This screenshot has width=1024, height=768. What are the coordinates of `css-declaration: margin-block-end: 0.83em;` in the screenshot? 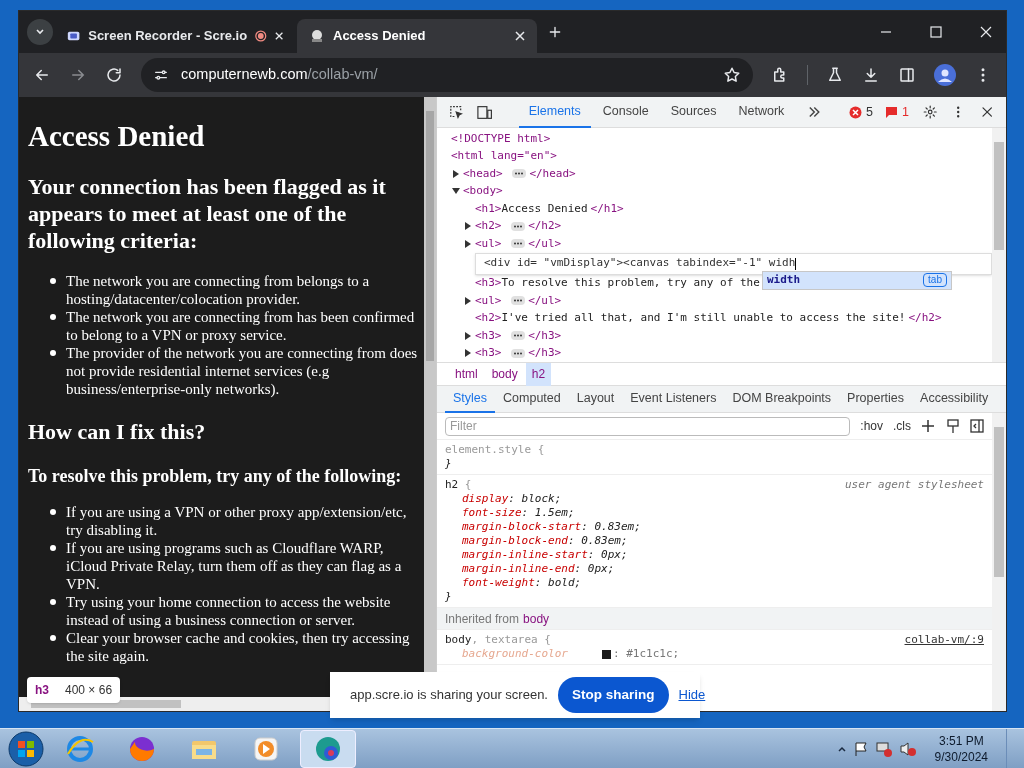 It's located at (714, 541).